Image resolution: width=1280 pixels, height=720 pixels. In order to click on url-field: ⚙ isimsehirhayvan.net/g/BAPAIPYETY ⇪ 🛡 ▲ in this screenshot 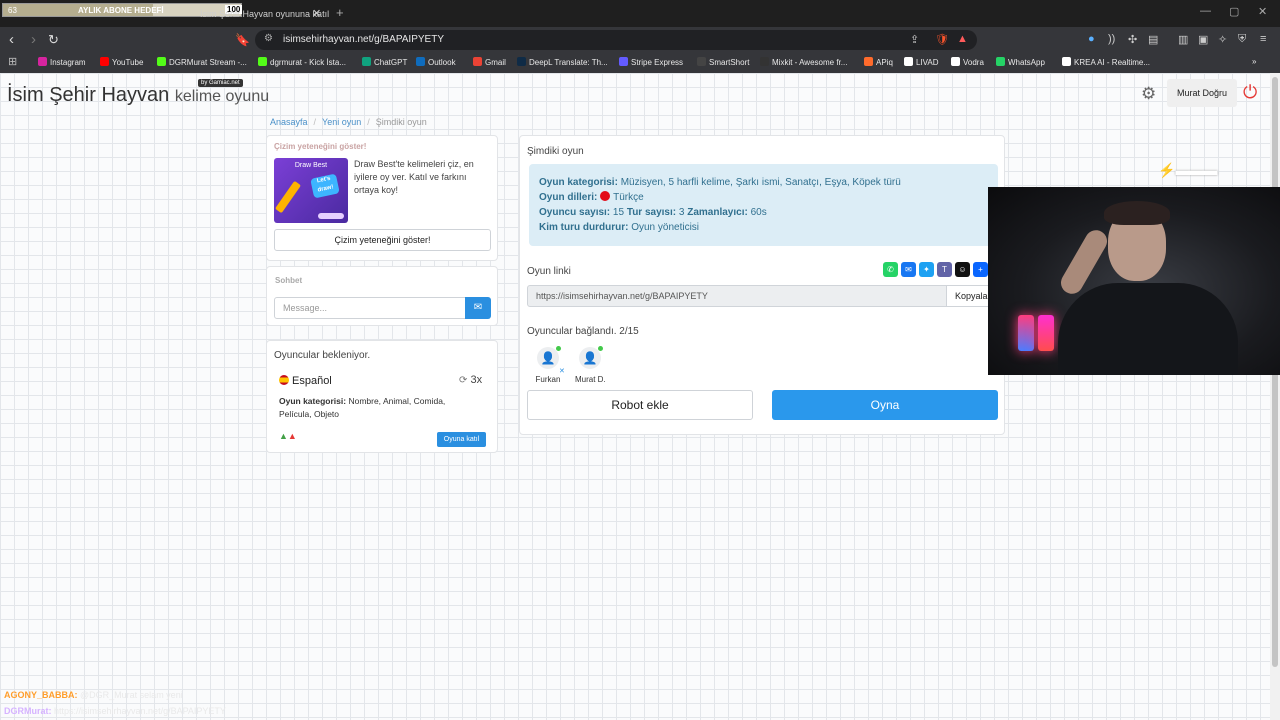, I will do `click(616, 40)`.